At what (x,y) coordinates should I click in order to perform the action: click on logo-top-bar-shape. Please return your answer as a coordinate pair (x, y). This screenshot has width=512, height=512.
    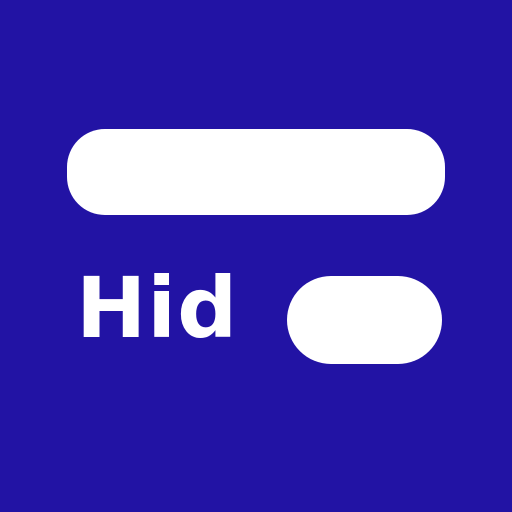
    Looking at the image, I should click on (256, 172).